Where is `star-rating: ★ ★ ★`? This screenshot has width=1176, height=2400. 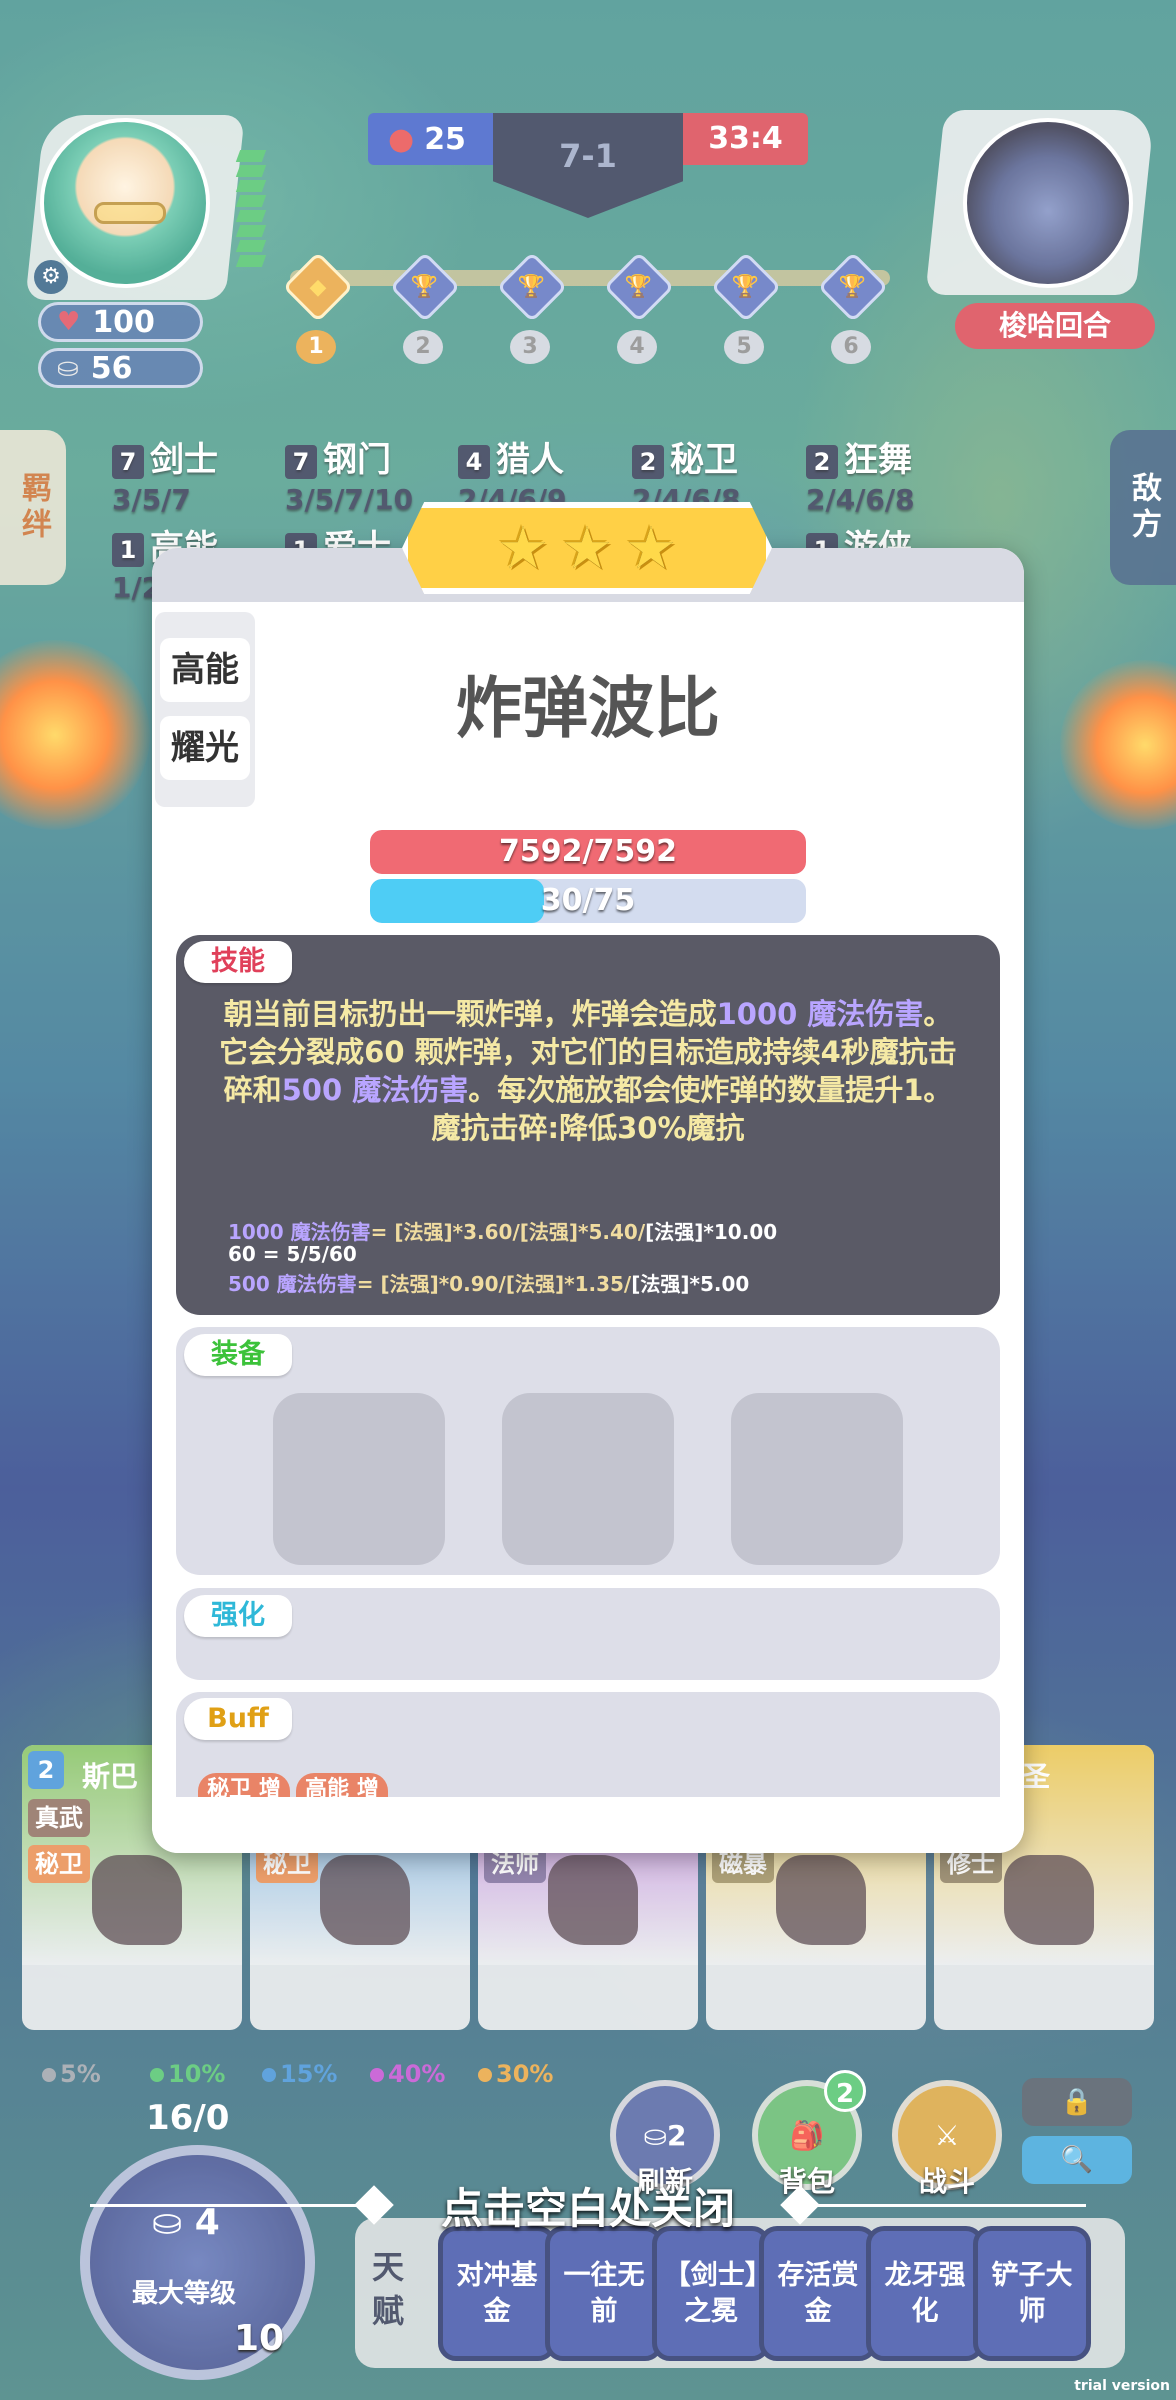
star-rating: ★ ★ ★ is located at coordinates (587, 548).